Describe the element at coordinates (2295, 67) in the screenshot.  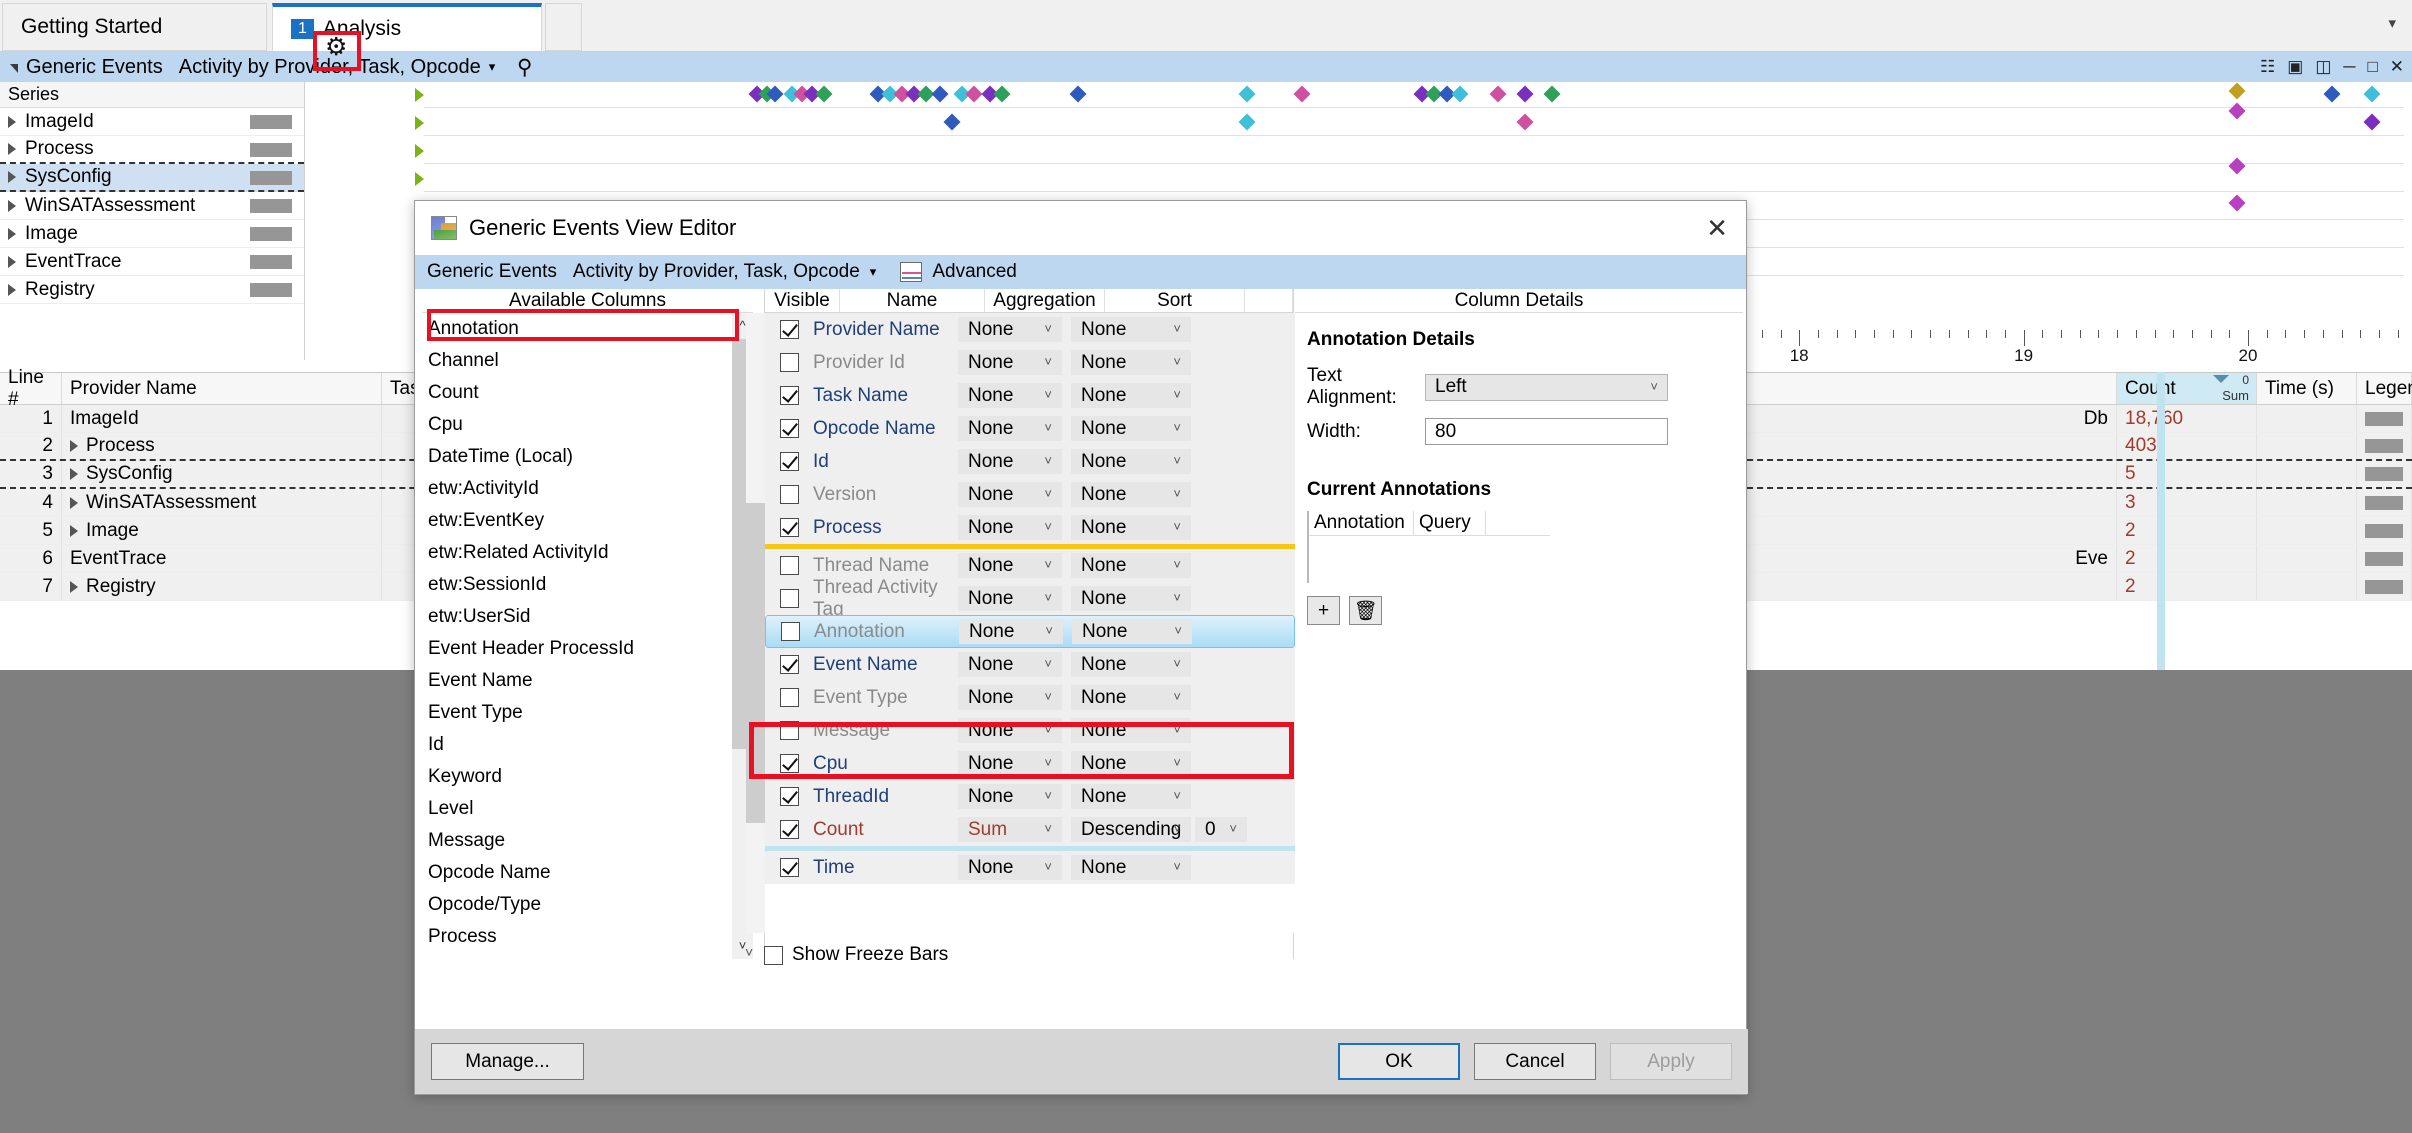
I see `window-btn-1: ▣` at that location.